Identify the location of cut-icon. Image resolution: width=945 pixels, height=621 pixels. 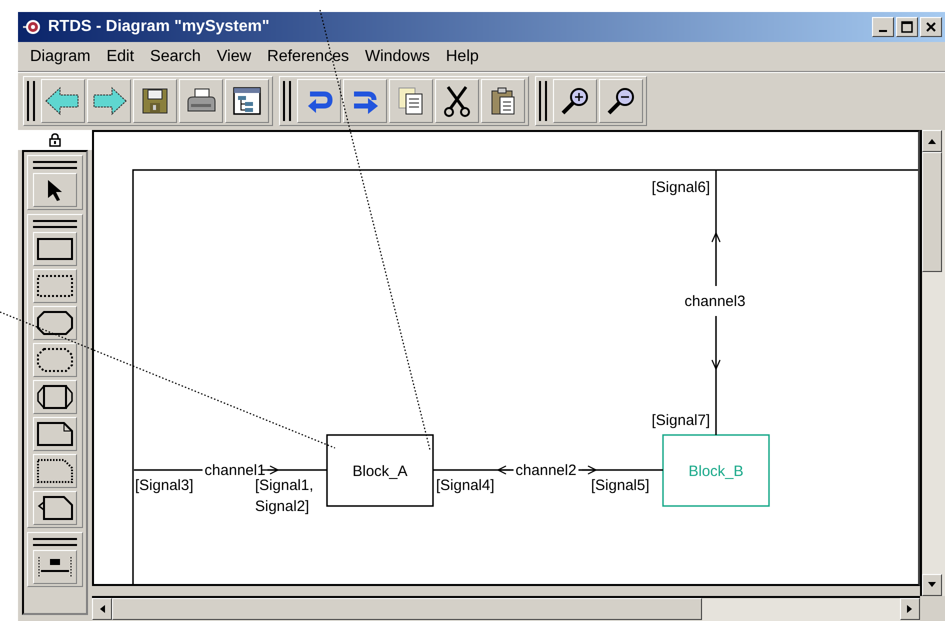
(457, 101).